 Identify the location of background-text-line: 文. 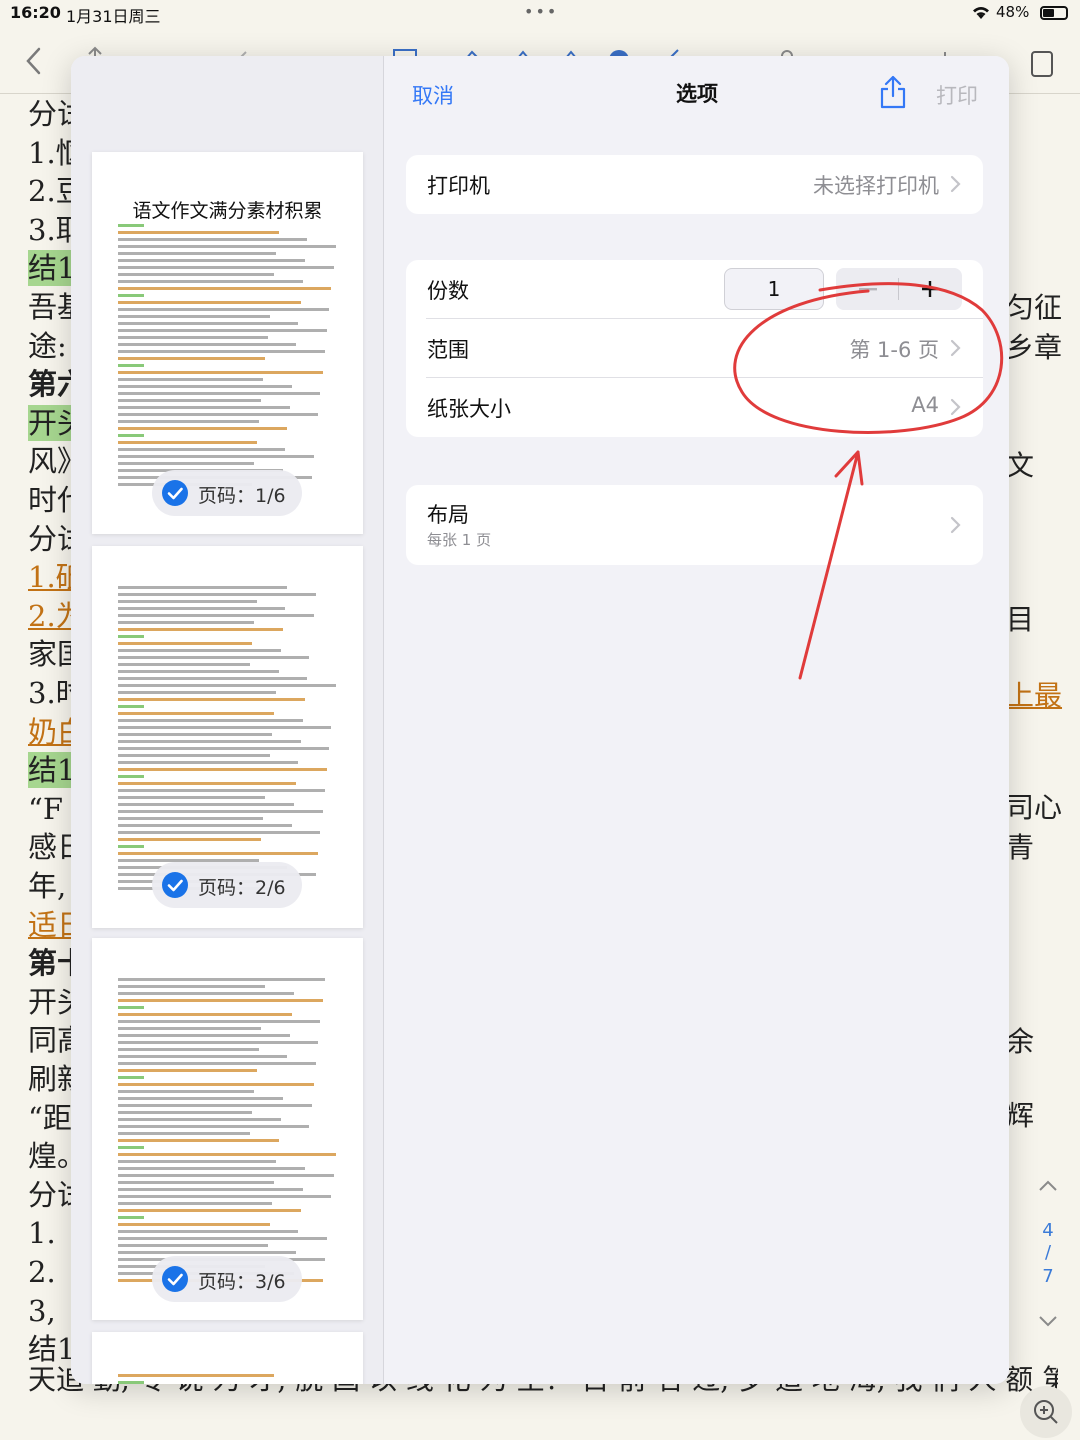
(1020, 465).